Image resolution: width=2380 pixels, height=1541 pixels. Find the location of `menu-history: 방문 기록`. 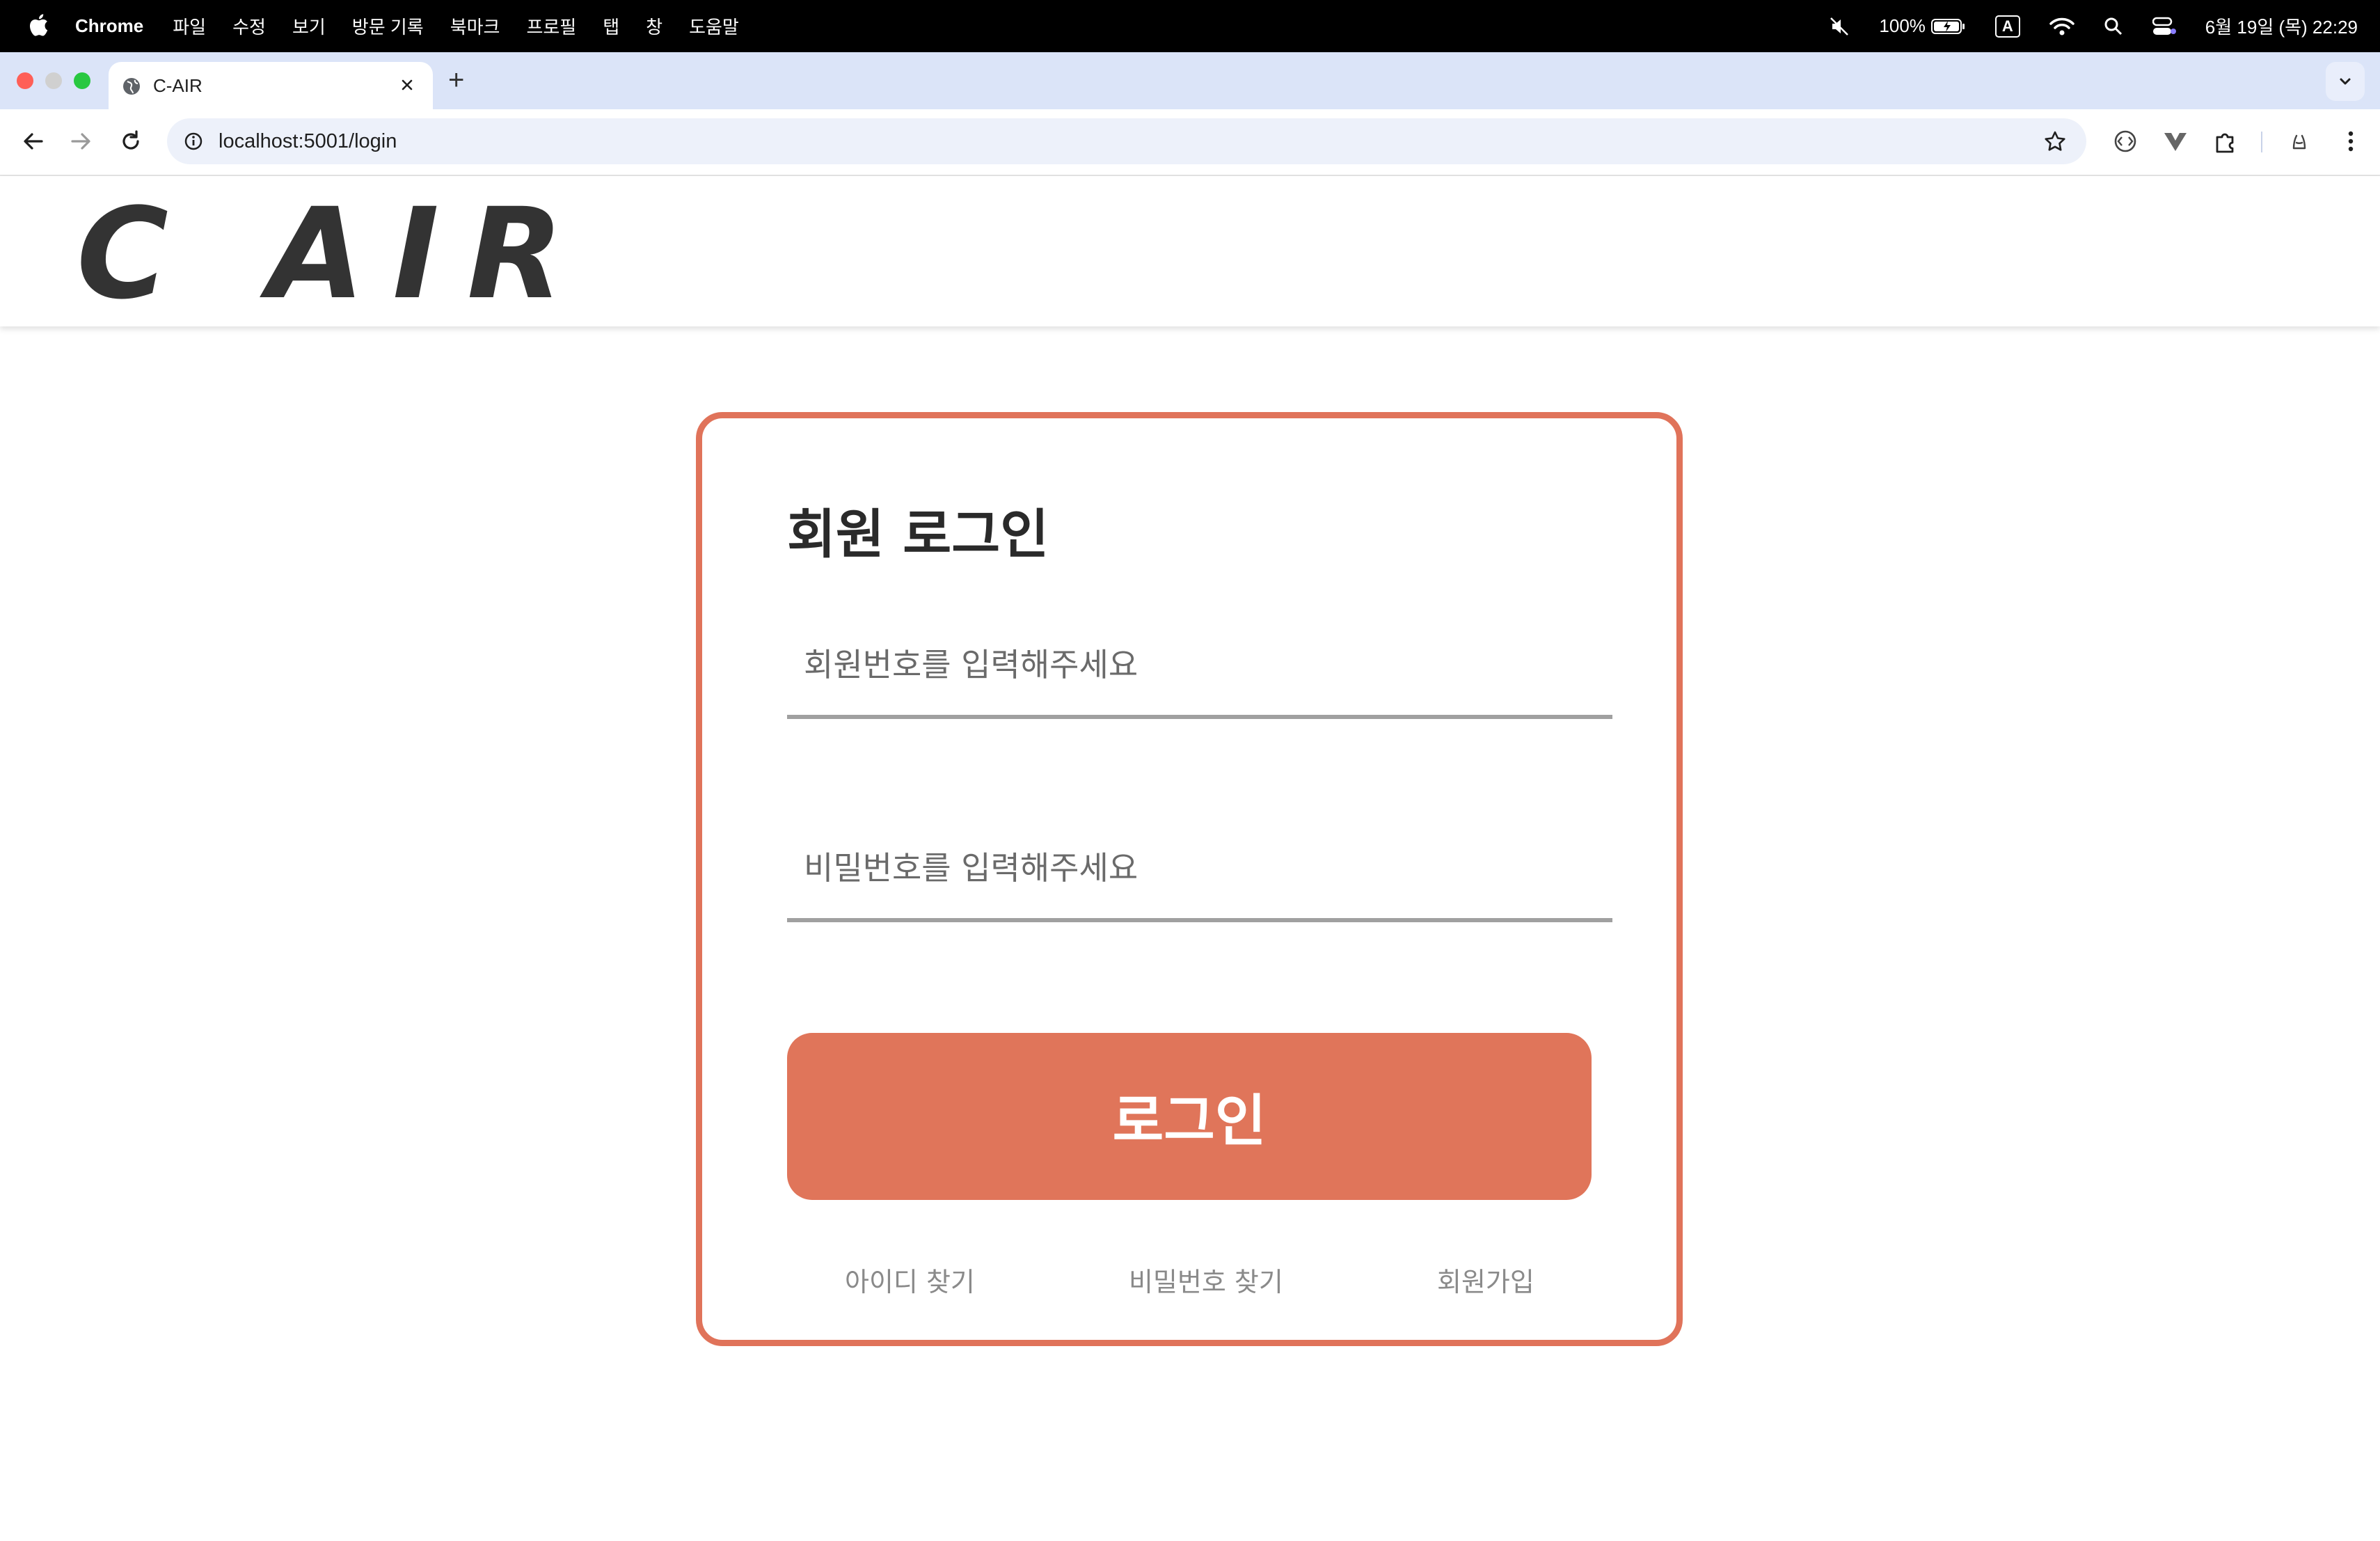

menu-history: 방문 기록 is located at coordinates (388, 26).